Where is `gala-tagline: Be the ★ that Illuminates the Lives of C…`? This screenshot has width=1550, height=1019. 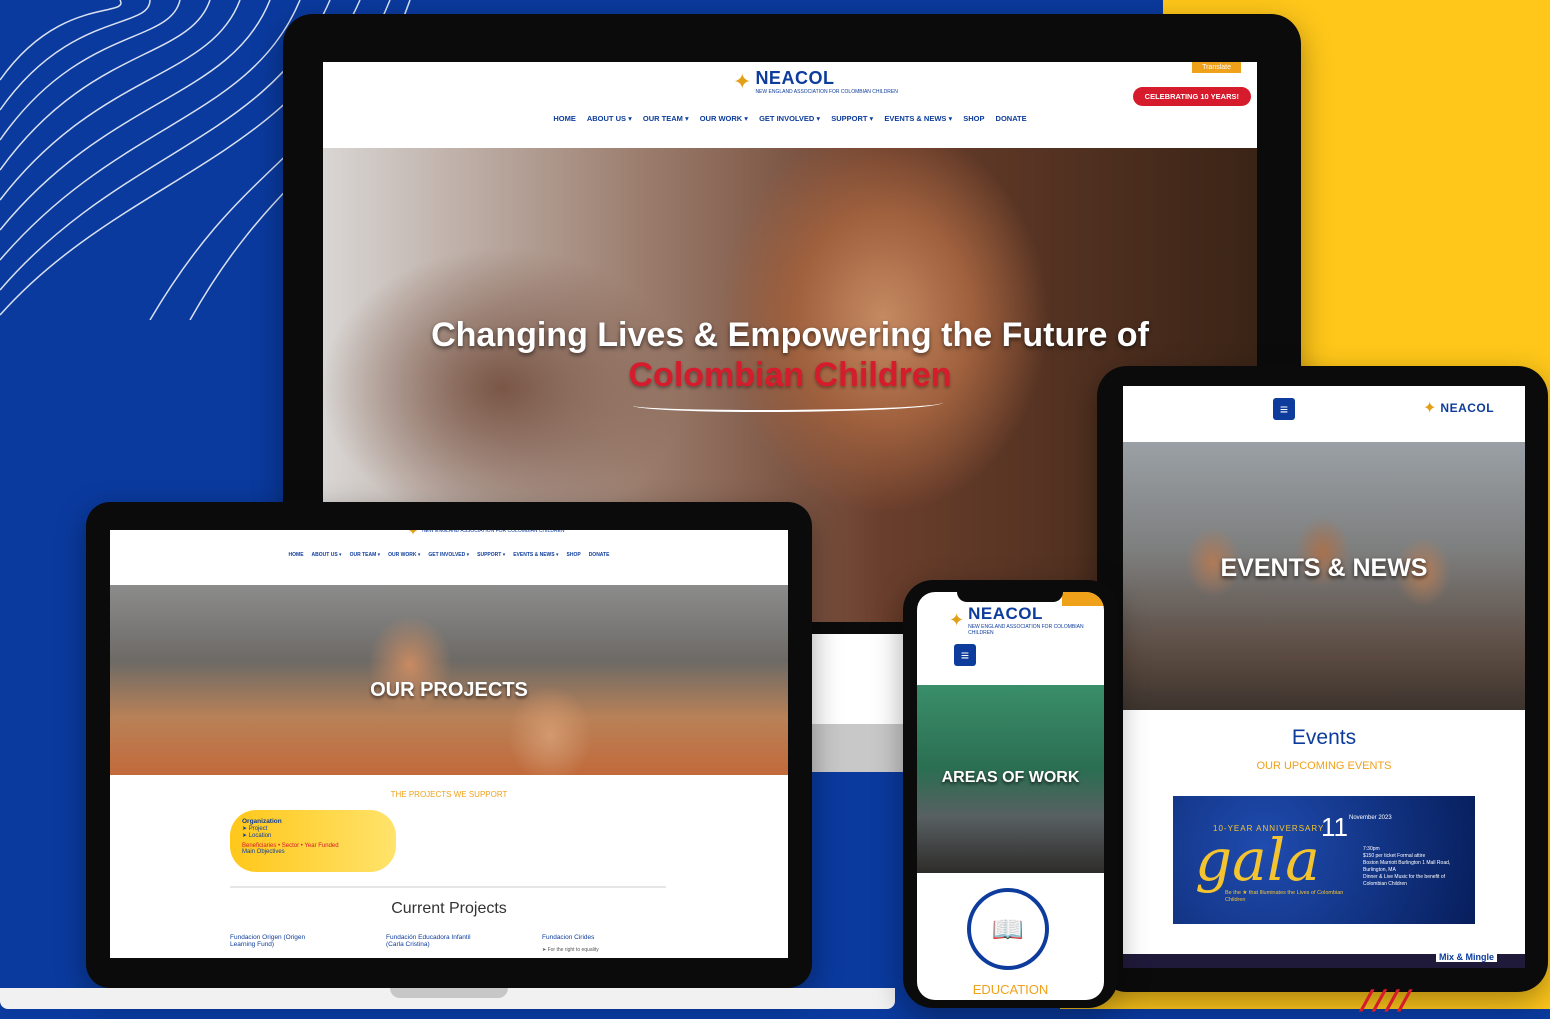
gala-tagline: Be the ★ that Illuminates the Lives of C… is located at coordinates (1284, 896).